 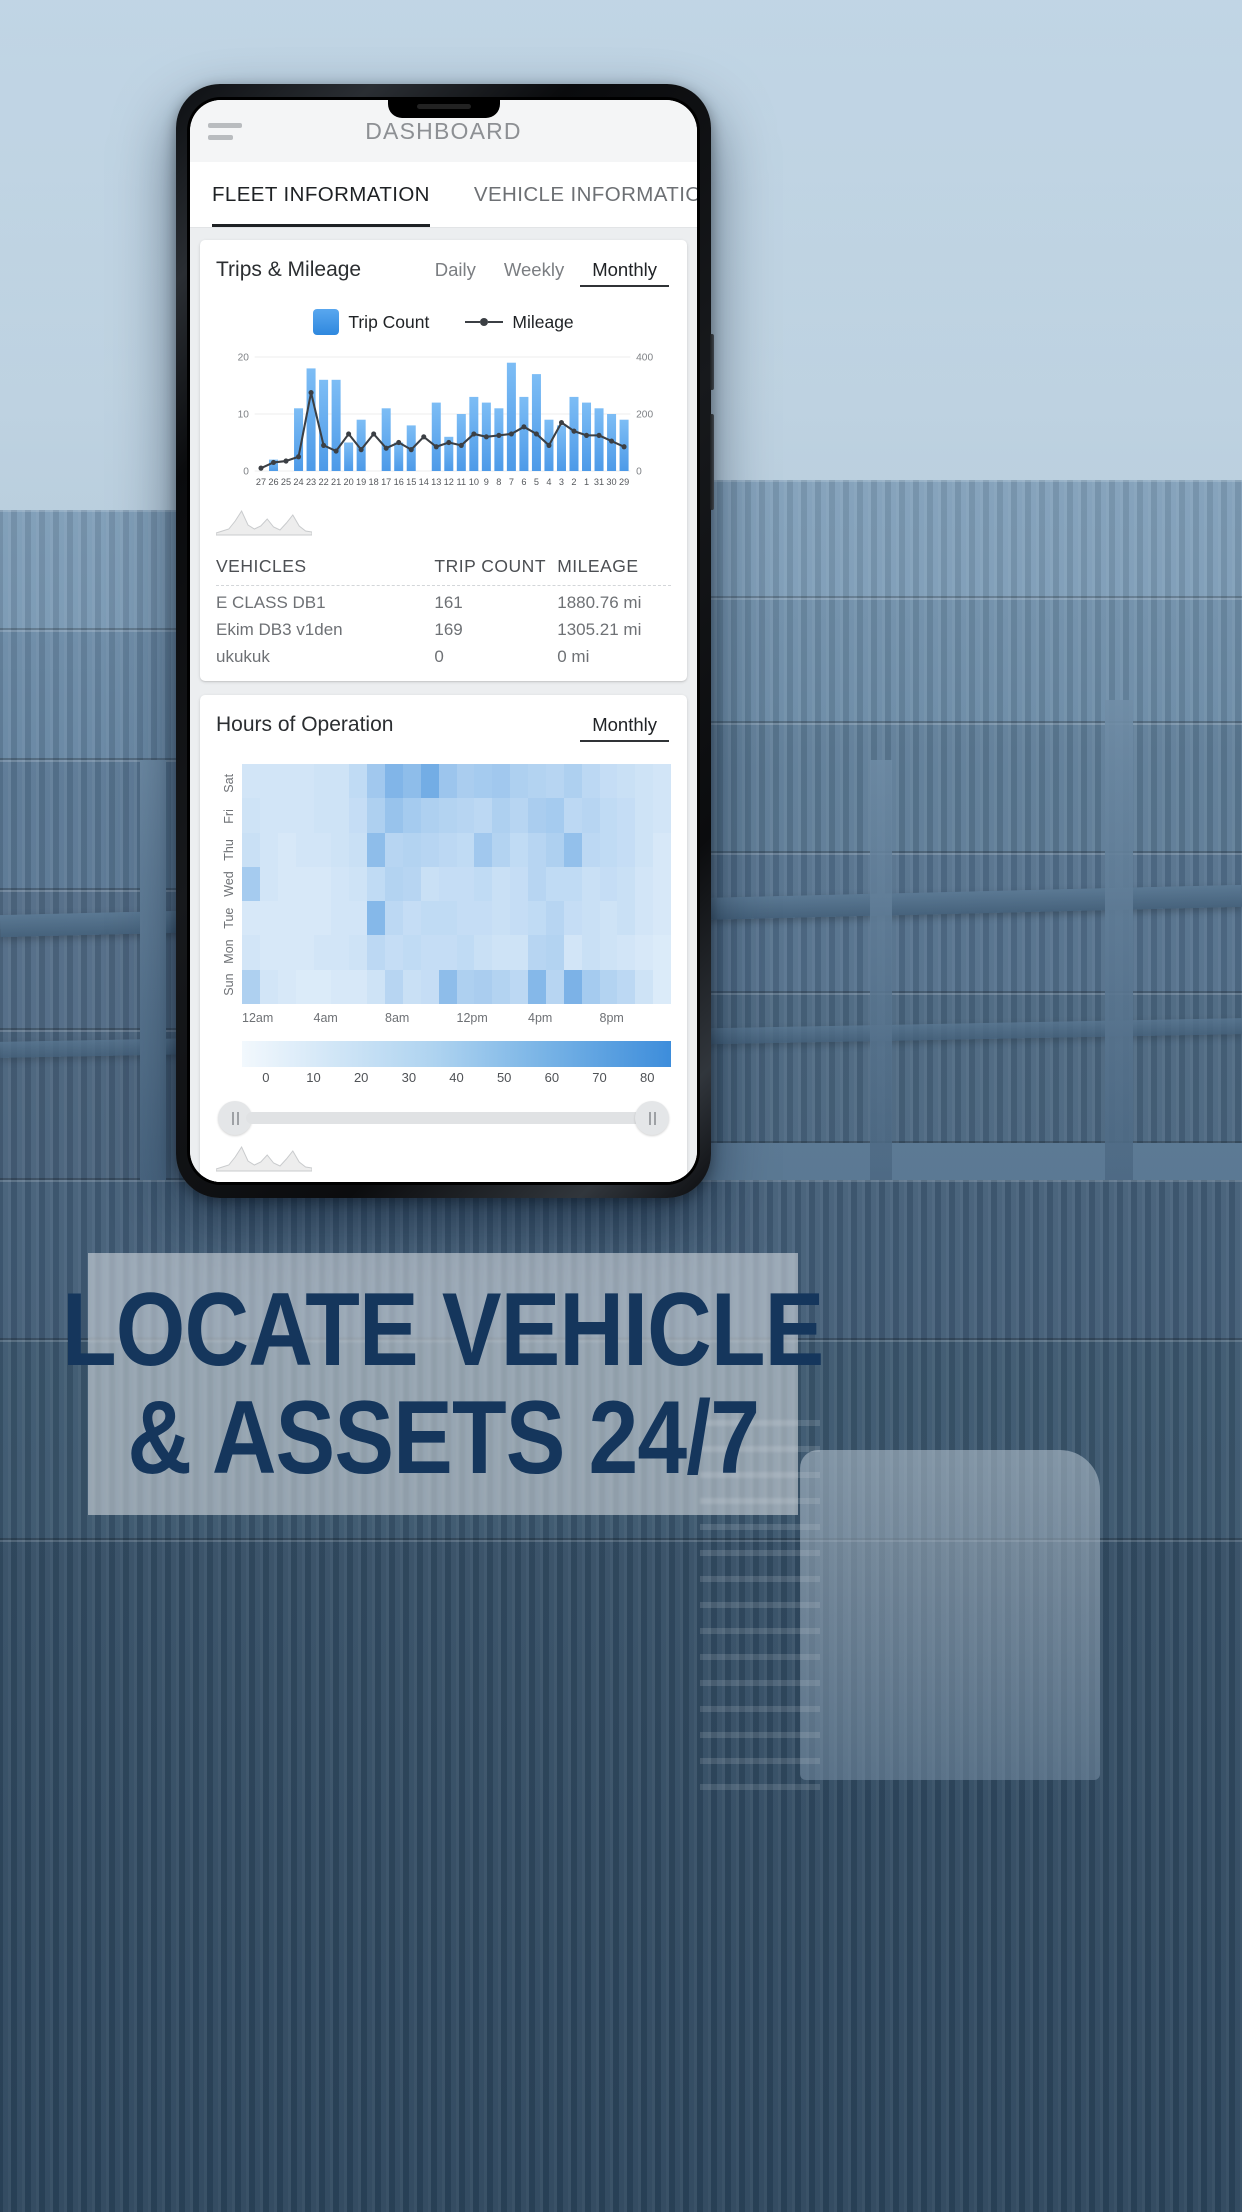 I want to click on table-row: Ekim DB3 v1den 169 1305.21 mi, so click(x=443, y=626).